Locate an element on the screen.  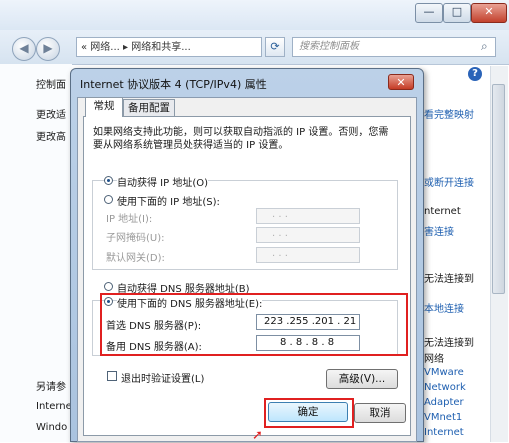
ip-auto-radio is located at coordinates (108, 180).